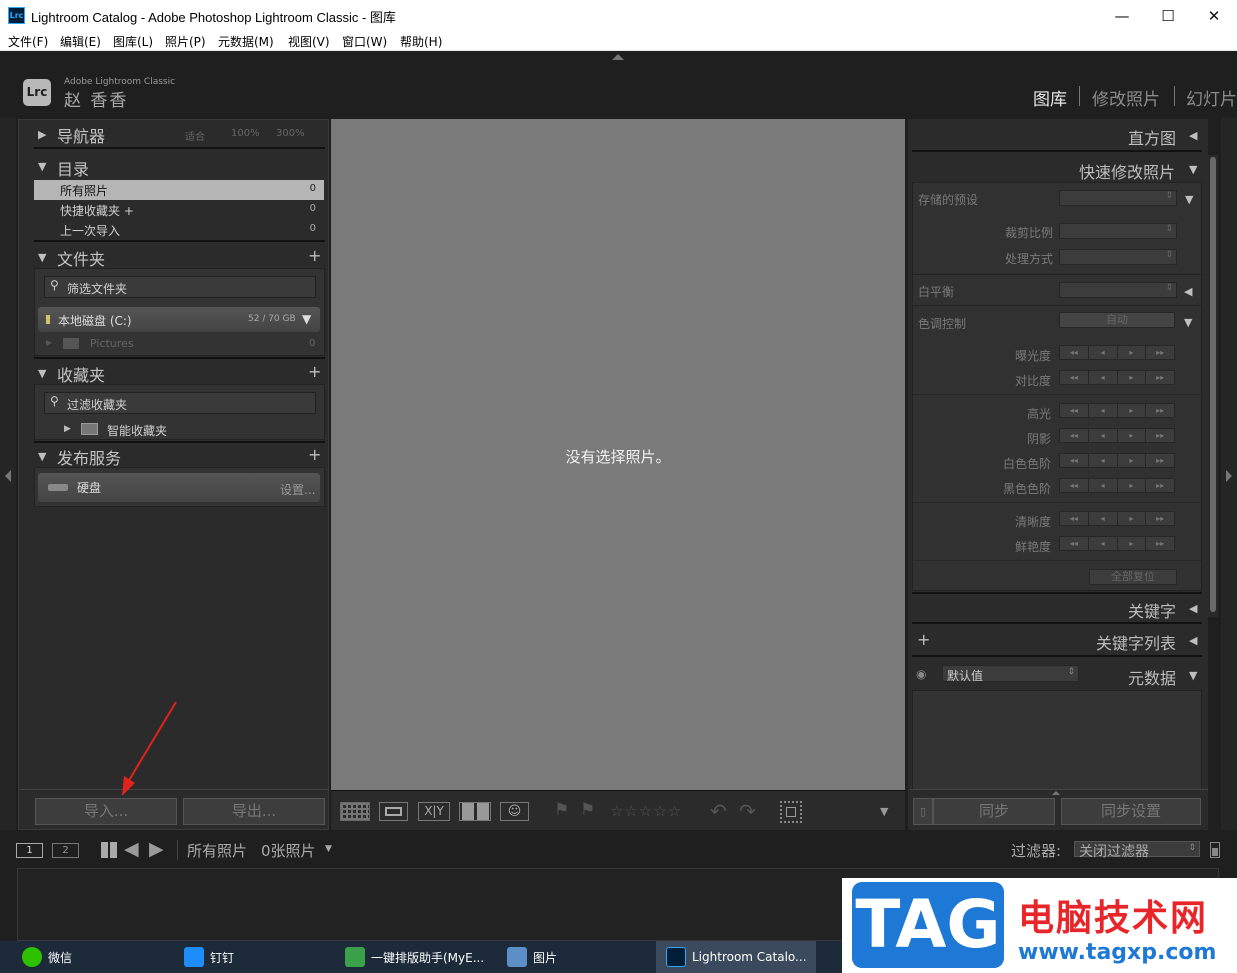 This screenshot has height=973, width=1237. Describe the element at coordinates (133, 41) in the screenshot. I see `menu-library: 图库(L)` at that location.